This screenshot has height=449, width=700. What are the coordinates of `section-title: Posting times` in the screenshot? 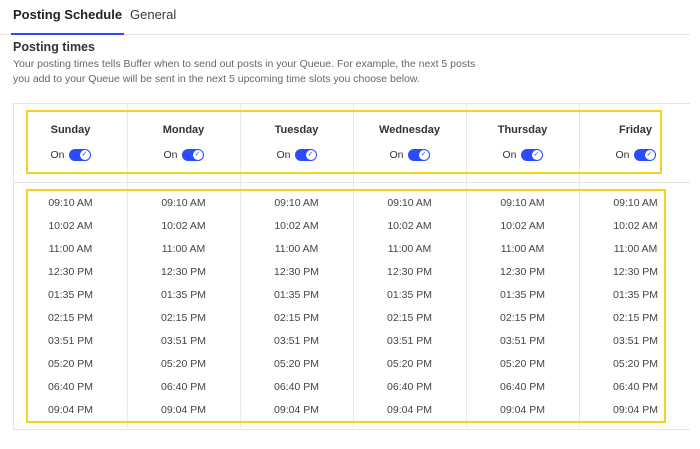 It's located at (54, 47).